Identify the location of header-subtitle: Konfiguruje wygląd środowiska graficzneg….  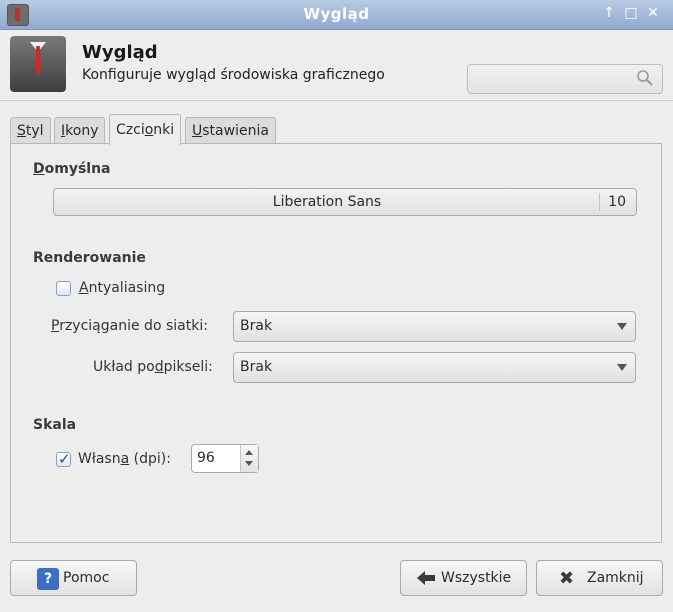
(233, 75).